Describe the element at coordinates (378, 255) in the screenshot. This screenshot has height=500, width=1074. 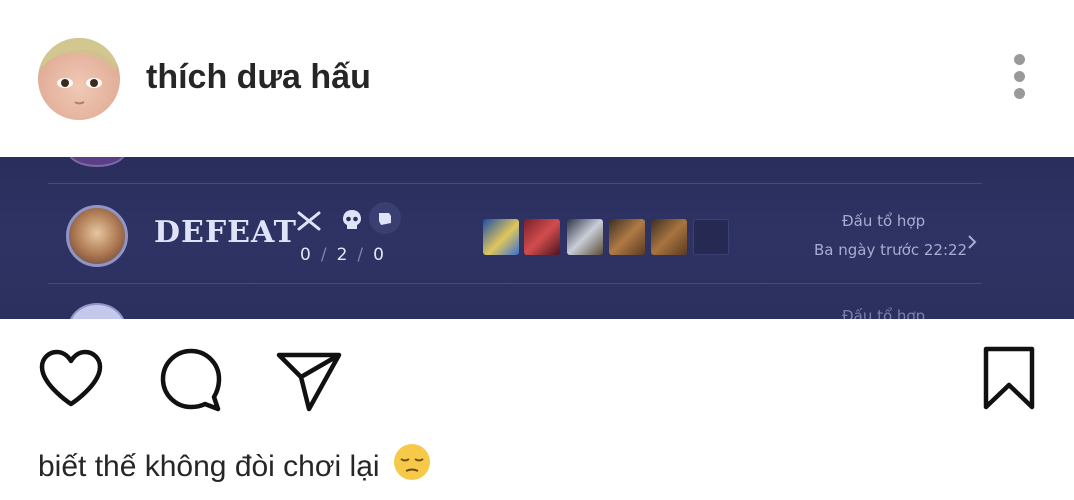
I see `assists-value: 0` at that location.